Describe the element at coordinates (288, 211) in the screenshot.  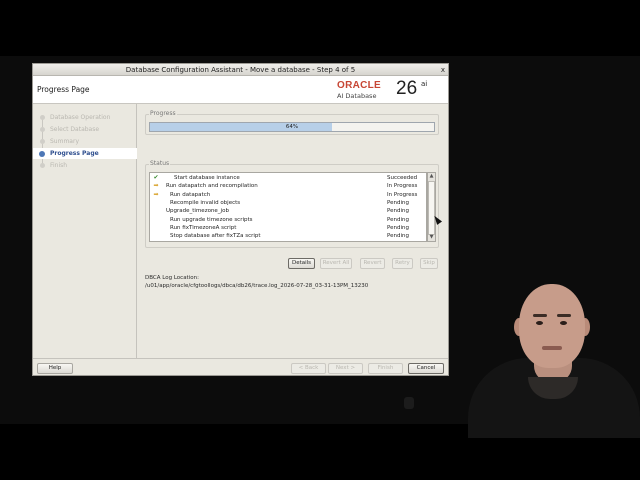
I see `status-row: Upgrade_timezone_job Pending` at that location.